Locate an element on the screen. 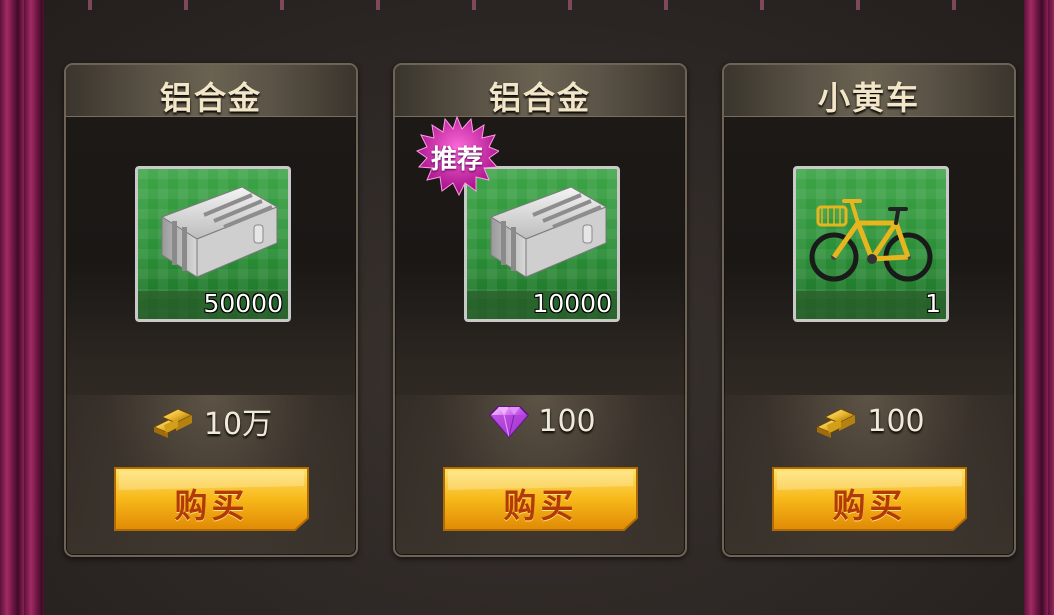 This screenshot has width=1054, height=615. price-row: 10万 is located at coordinates (211, 421).